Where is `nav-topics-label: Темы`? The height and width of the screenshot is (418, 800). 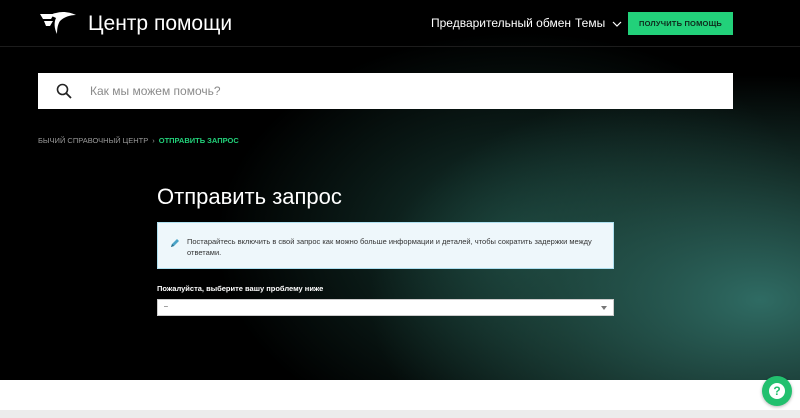
nav-topics-label: Темы is located at coordinates (590, 23).